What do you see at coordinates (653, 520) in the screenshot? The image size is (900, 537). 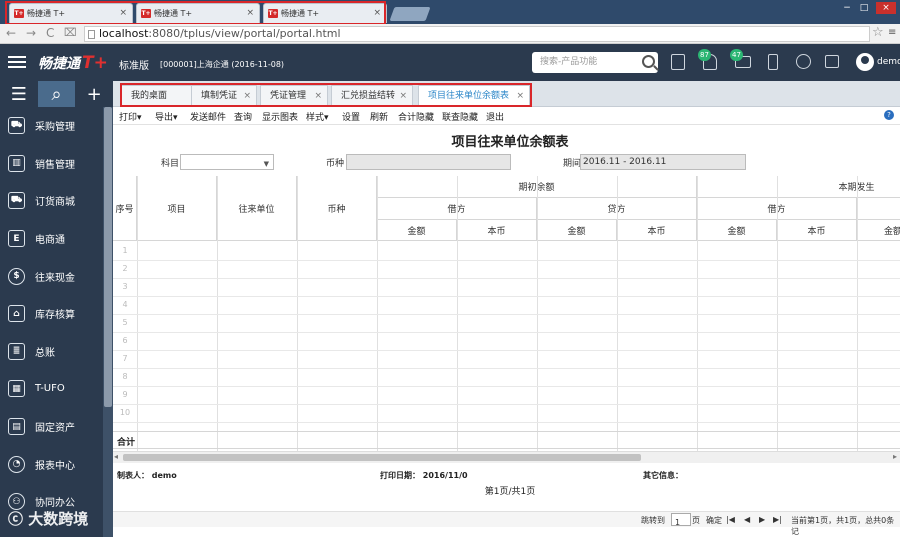 I see `goto-label: 跳转到` at bounding box center [653, 520].